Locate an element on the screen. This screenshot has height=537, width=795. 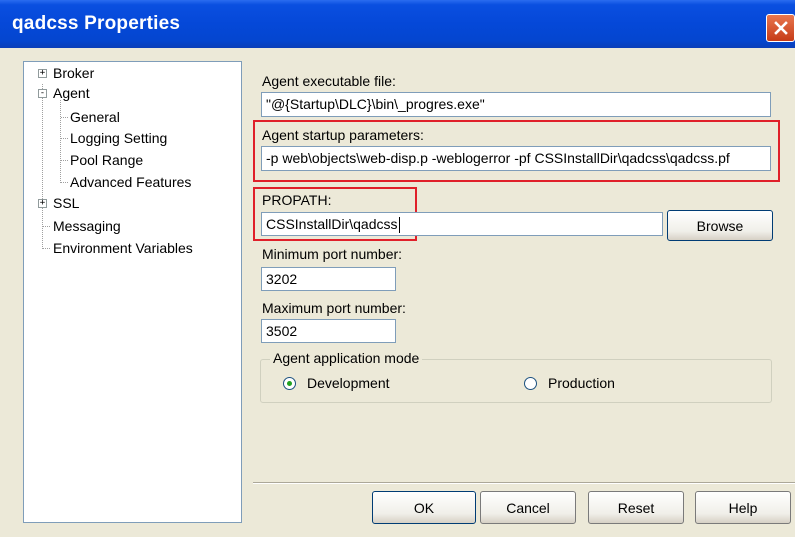
agent-mode-legend: Agent application mode is located at coordinates (346, 358).